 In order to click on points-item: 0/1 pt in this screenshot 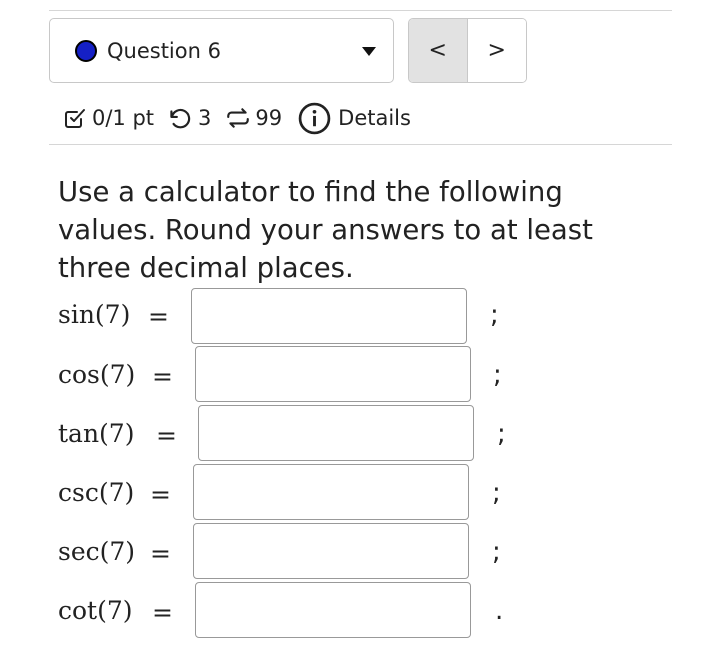, I will do `click(108, 118)`.